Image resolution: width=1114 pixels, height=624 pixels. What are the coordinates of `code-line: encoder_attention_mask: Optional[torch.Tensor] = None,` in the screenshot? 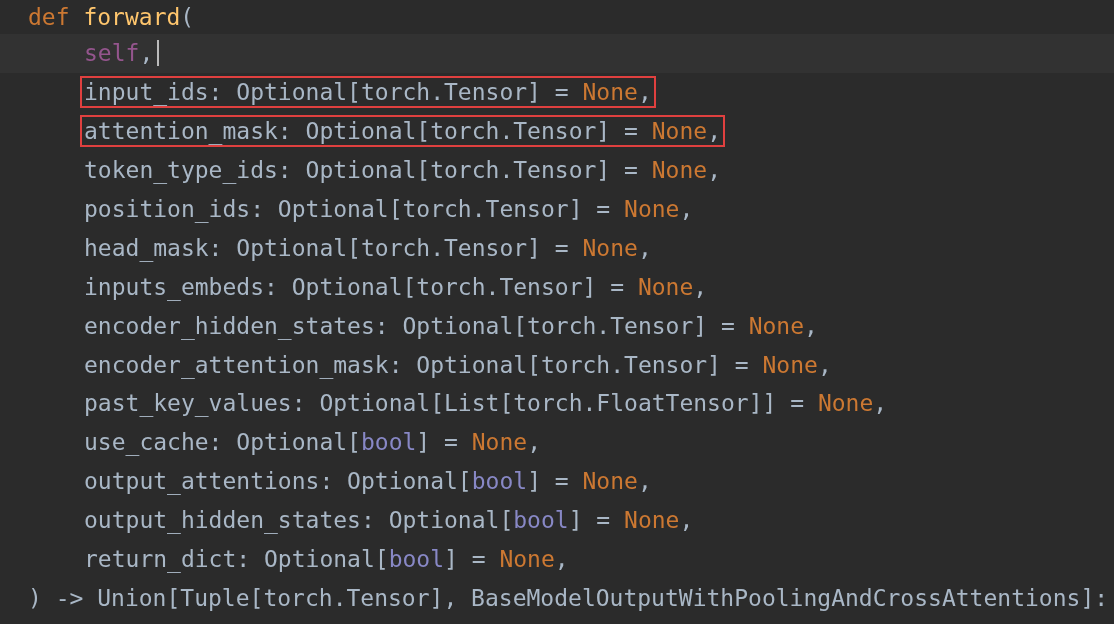 It's located at (458, 365).